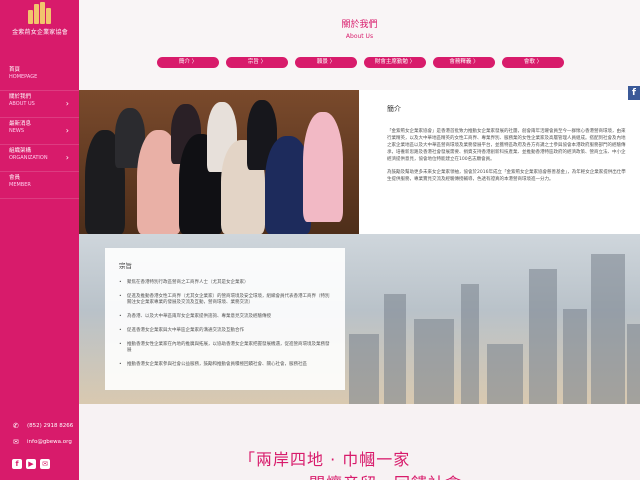 Image resolution: width=640 pixels, height=480 pixels. What do you see at coordinates (40, 32) in the screenshot?
I see `logo-text: 金紫荊女企業家協會` at bounding box center [40, 32].